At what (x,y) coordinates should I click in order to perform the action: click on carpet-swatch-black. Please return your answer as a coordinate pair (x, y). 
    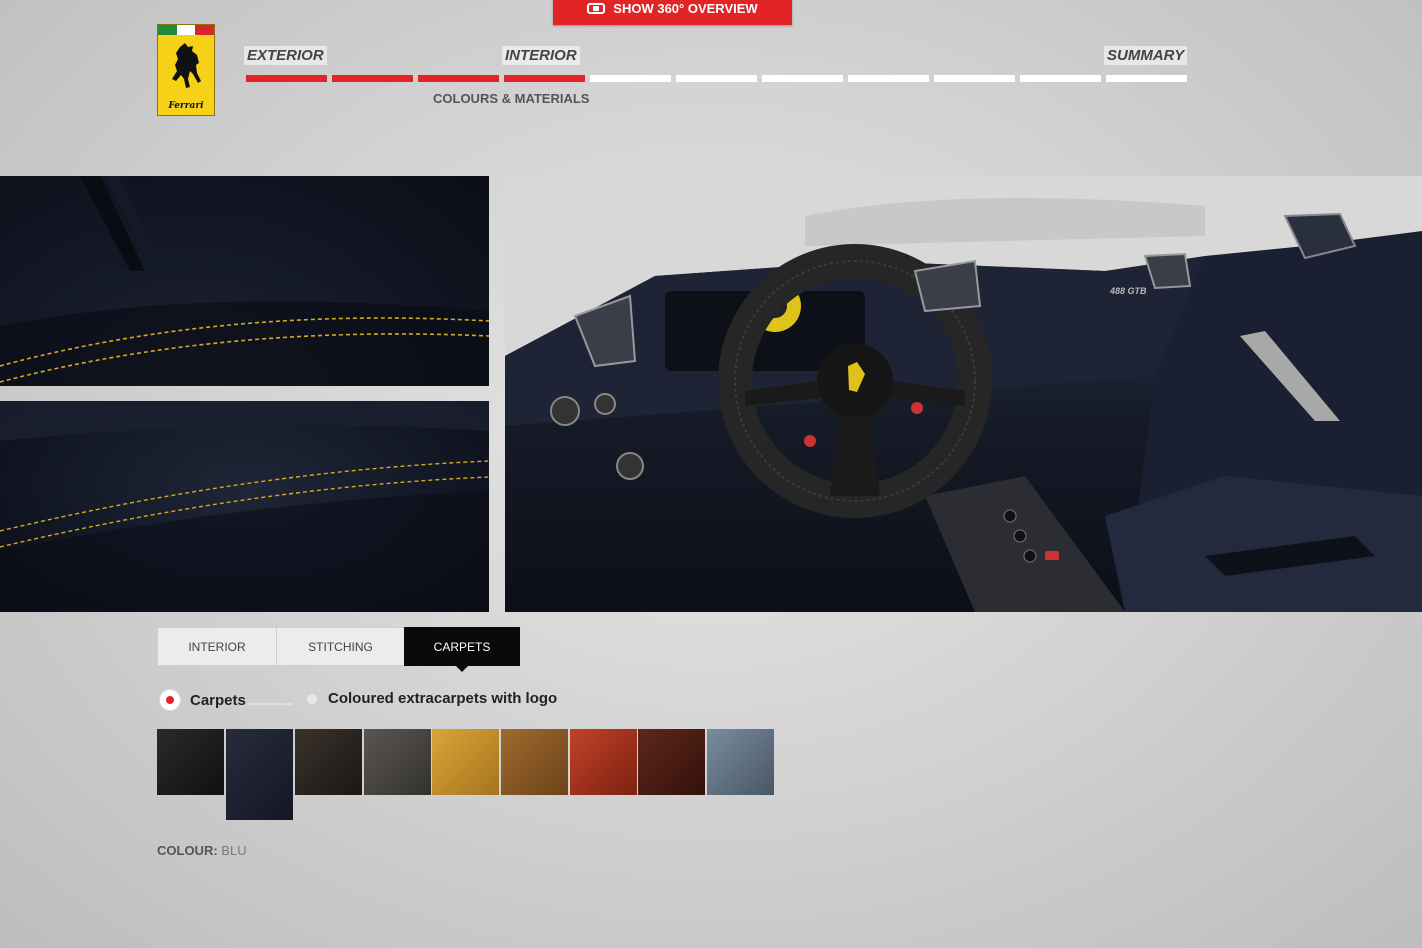
    Looking at the image, I should click on (190, 762).